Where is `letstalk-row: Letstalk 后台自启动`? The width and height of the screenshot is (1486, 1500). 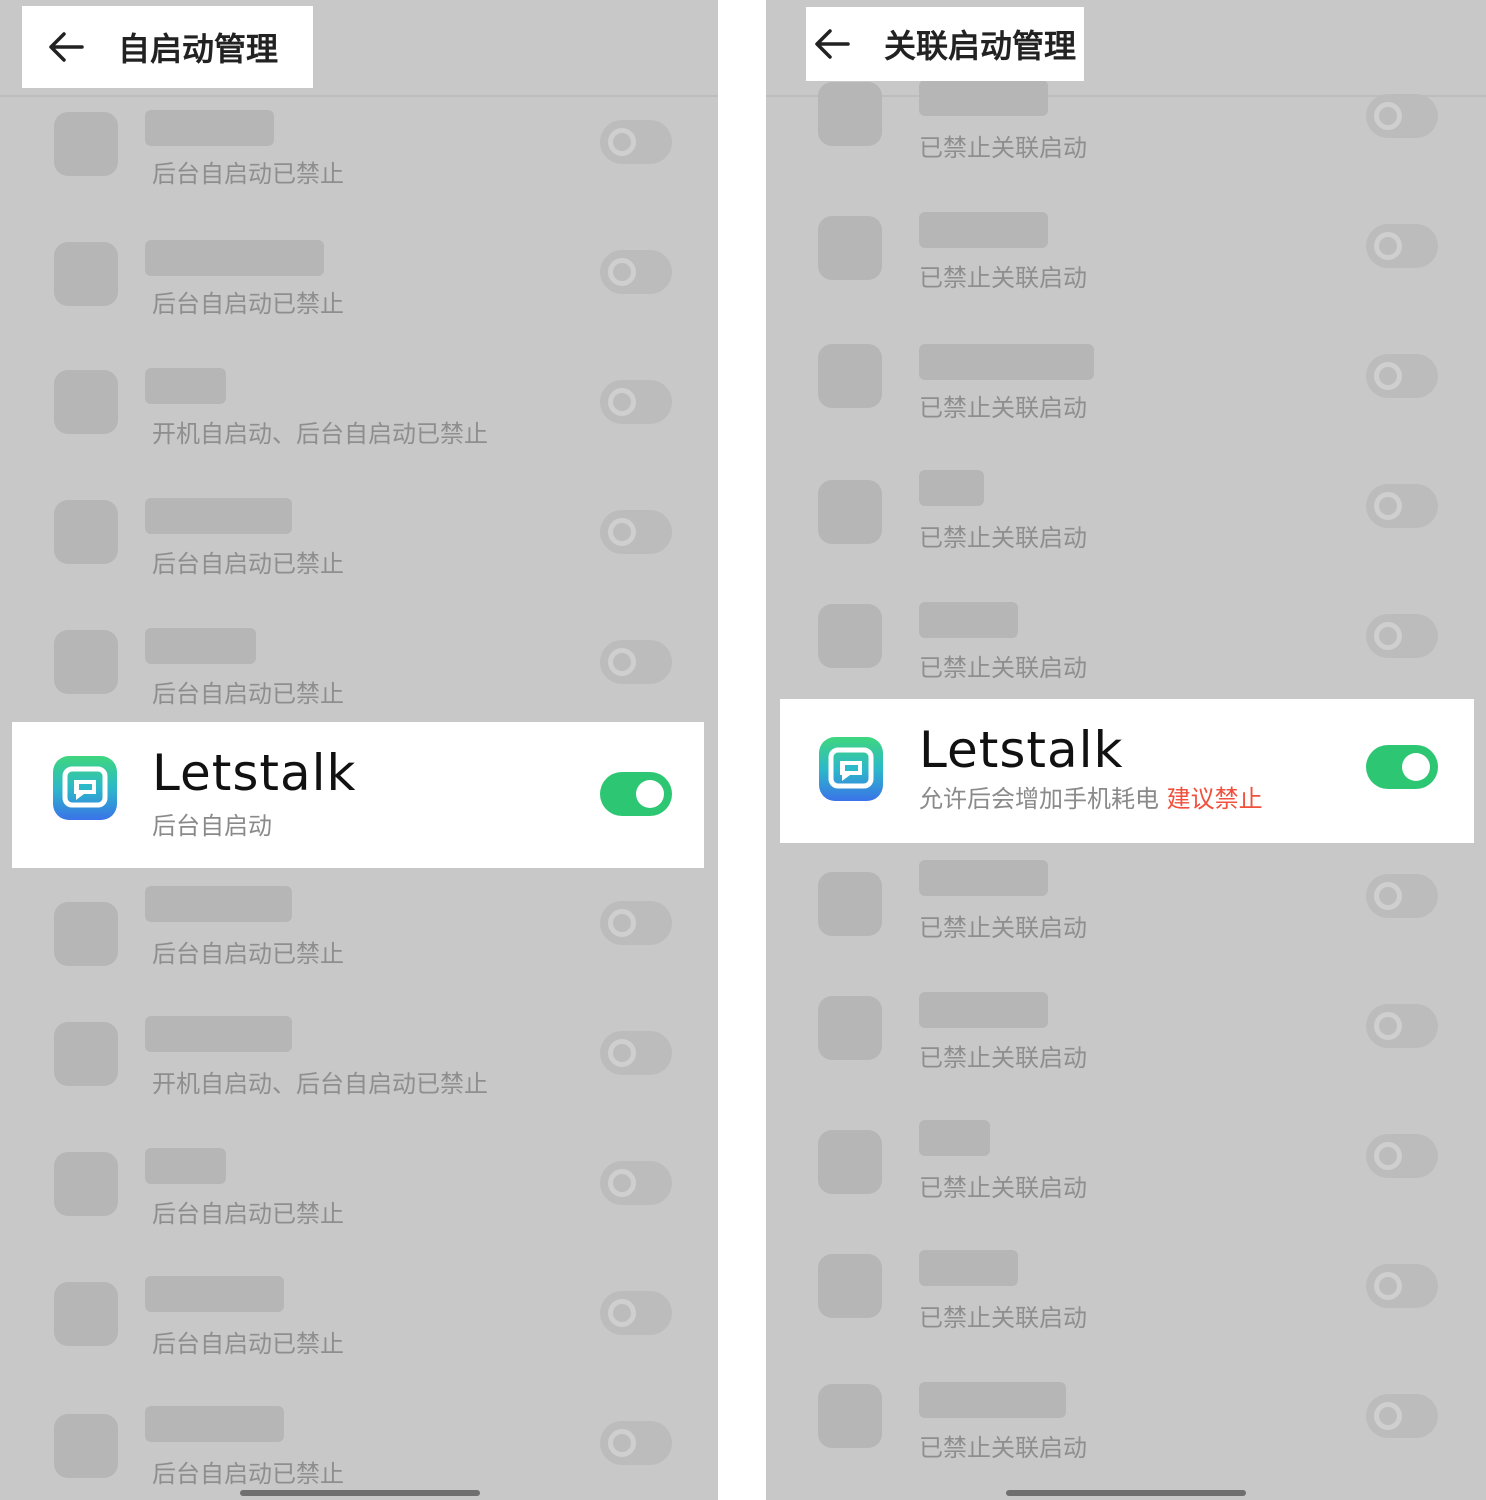
letstalk-row: Letstalk 后台自启动 is located at coordinates (358, 795).